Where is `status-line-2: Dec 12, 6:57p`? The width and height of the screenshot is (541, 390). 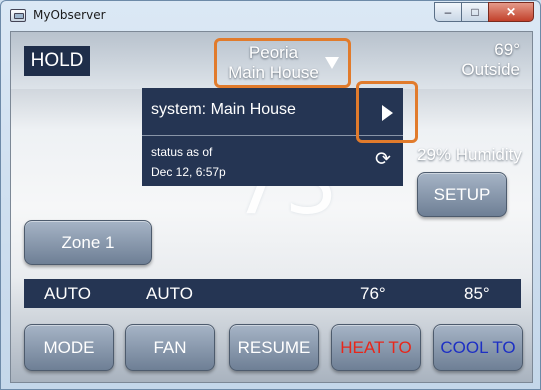 status-line-2: Dec 12, 6:57p is located at coordinates (188, 172).